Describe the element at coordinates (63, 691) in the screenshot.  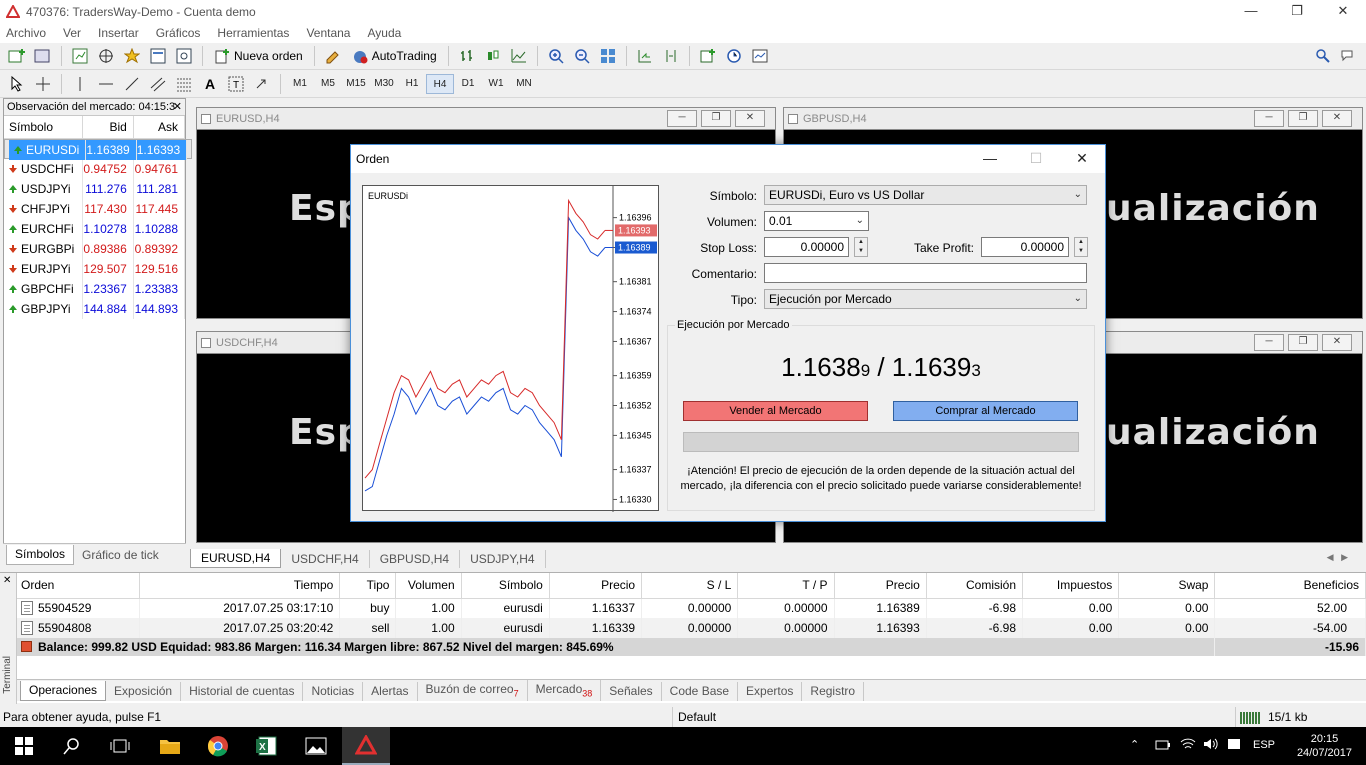
I see `tab-operaciones: Operaciones` at that location.